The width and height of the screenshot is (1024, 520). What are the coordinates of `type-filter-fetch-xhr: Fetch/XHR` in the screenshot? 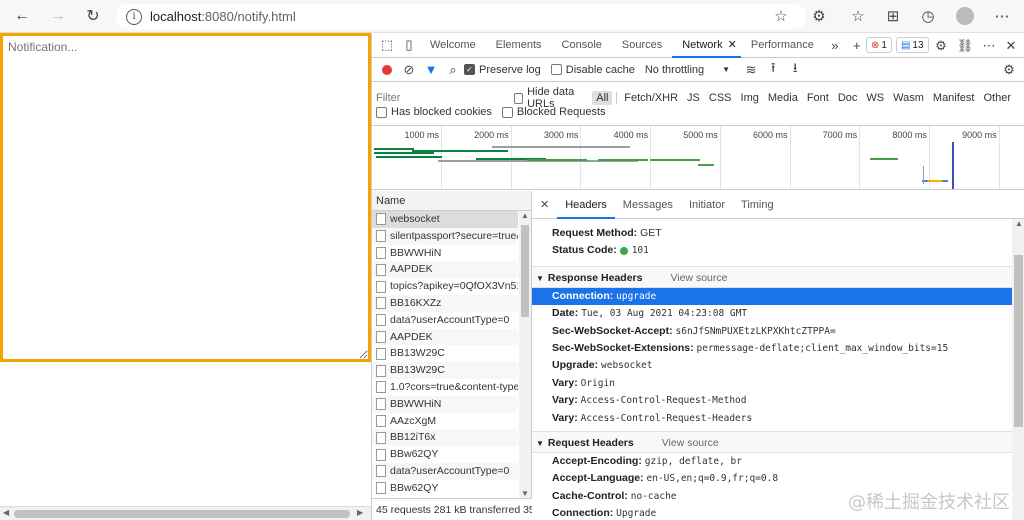 It's located at (651, 98).